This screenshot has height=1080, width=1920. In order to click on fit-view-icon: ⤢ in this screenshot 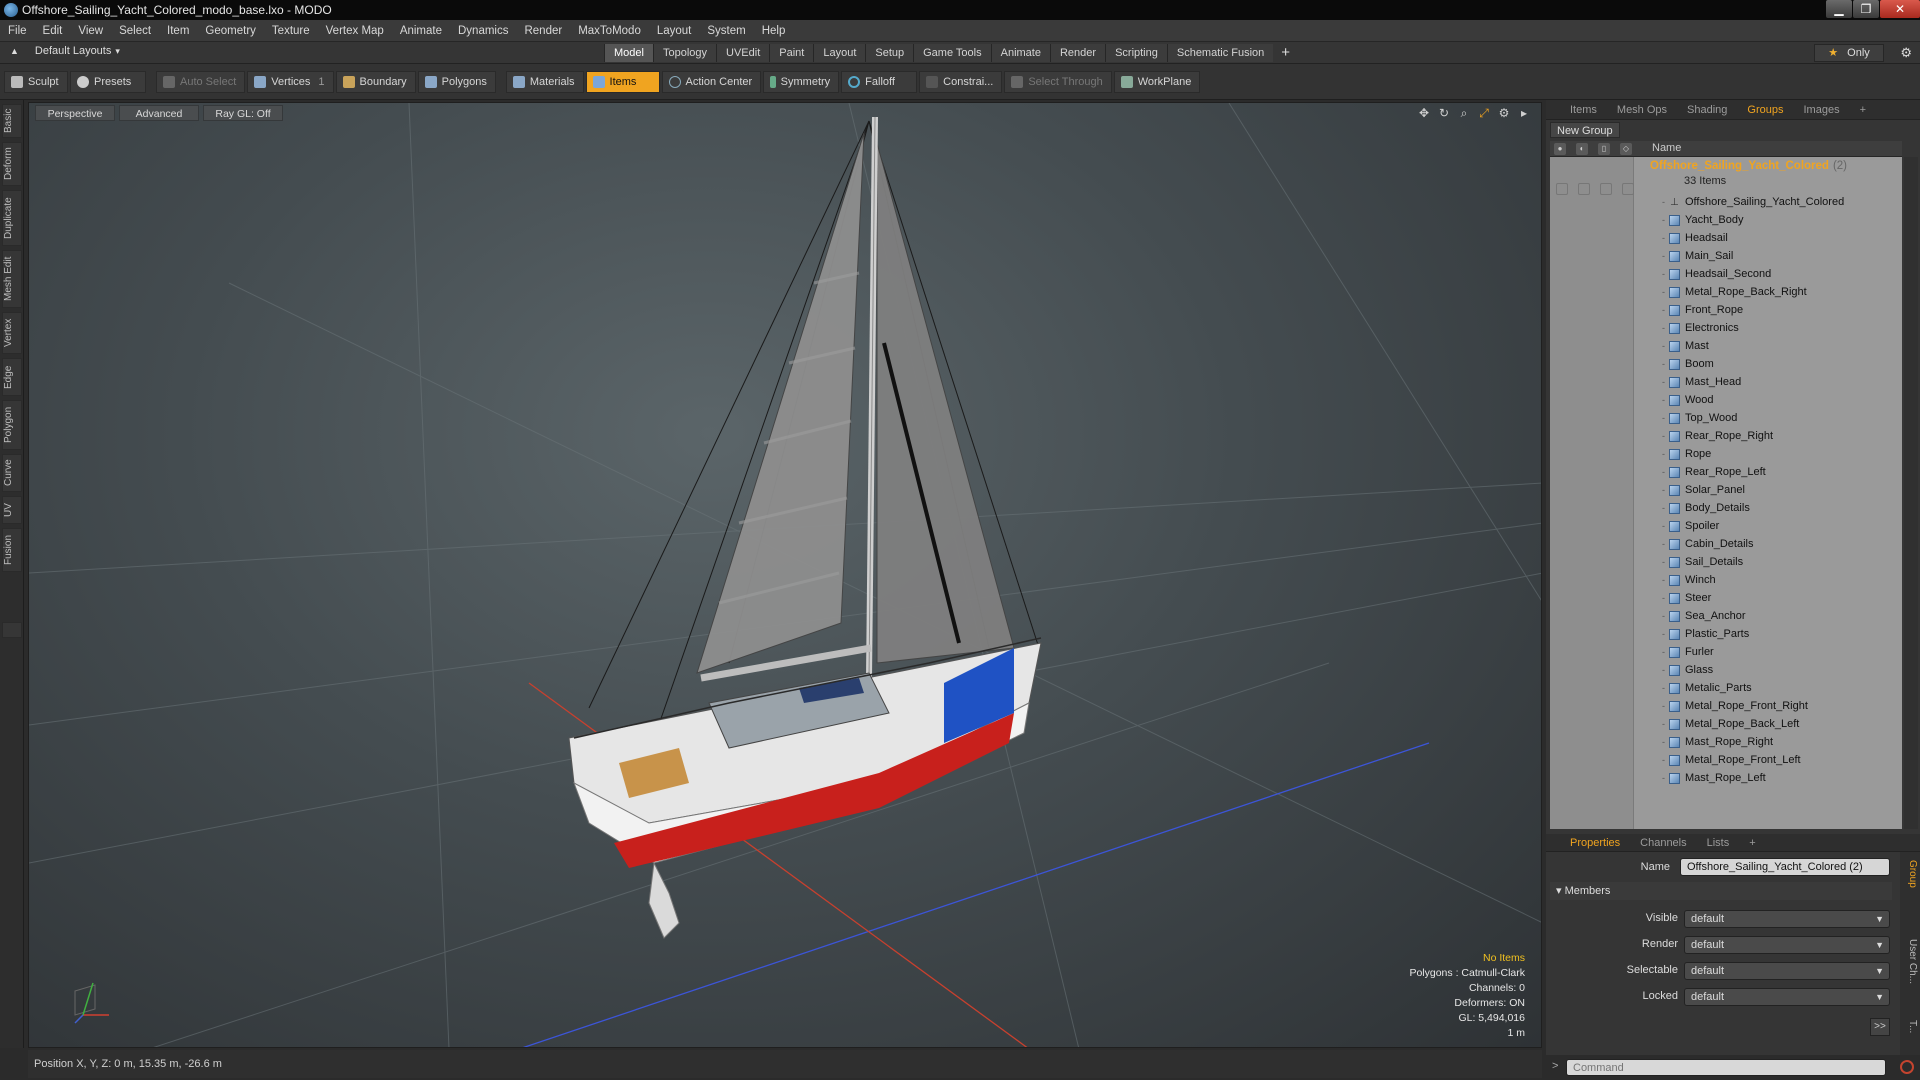, I will do `click(1484, 113)`.